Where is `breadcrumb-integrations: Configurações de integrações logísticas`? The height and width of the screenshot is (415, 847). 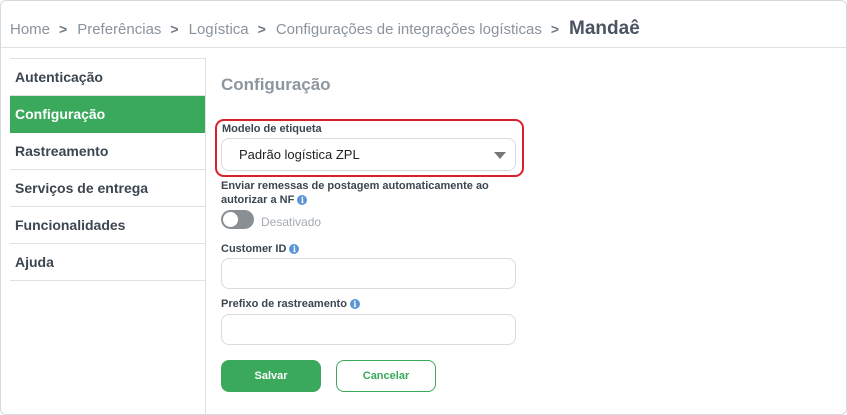
breadcrumb-integrations: Configurações de integrações logísticas is located at coordinates (409, 29).